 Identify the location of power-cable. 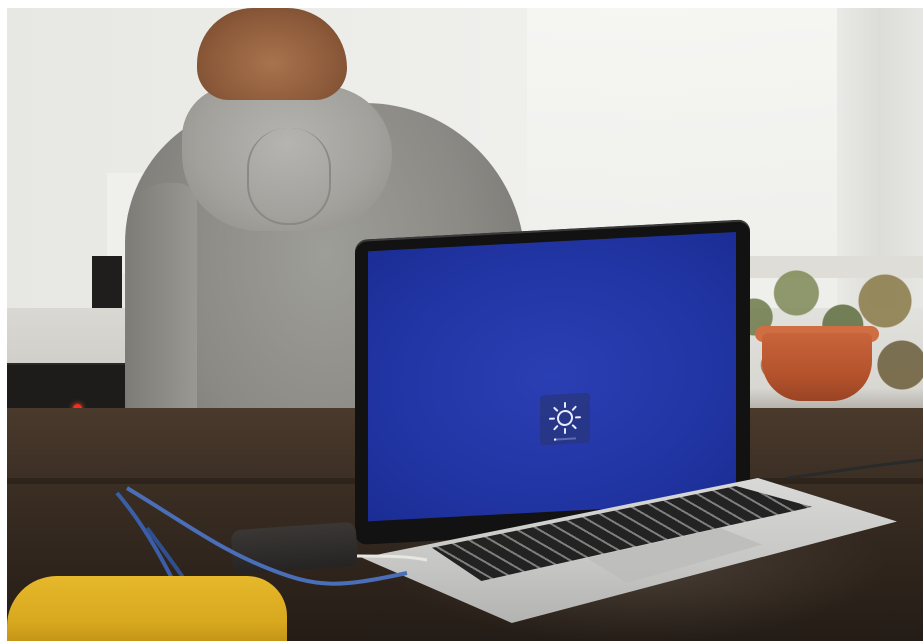
(854, 469).